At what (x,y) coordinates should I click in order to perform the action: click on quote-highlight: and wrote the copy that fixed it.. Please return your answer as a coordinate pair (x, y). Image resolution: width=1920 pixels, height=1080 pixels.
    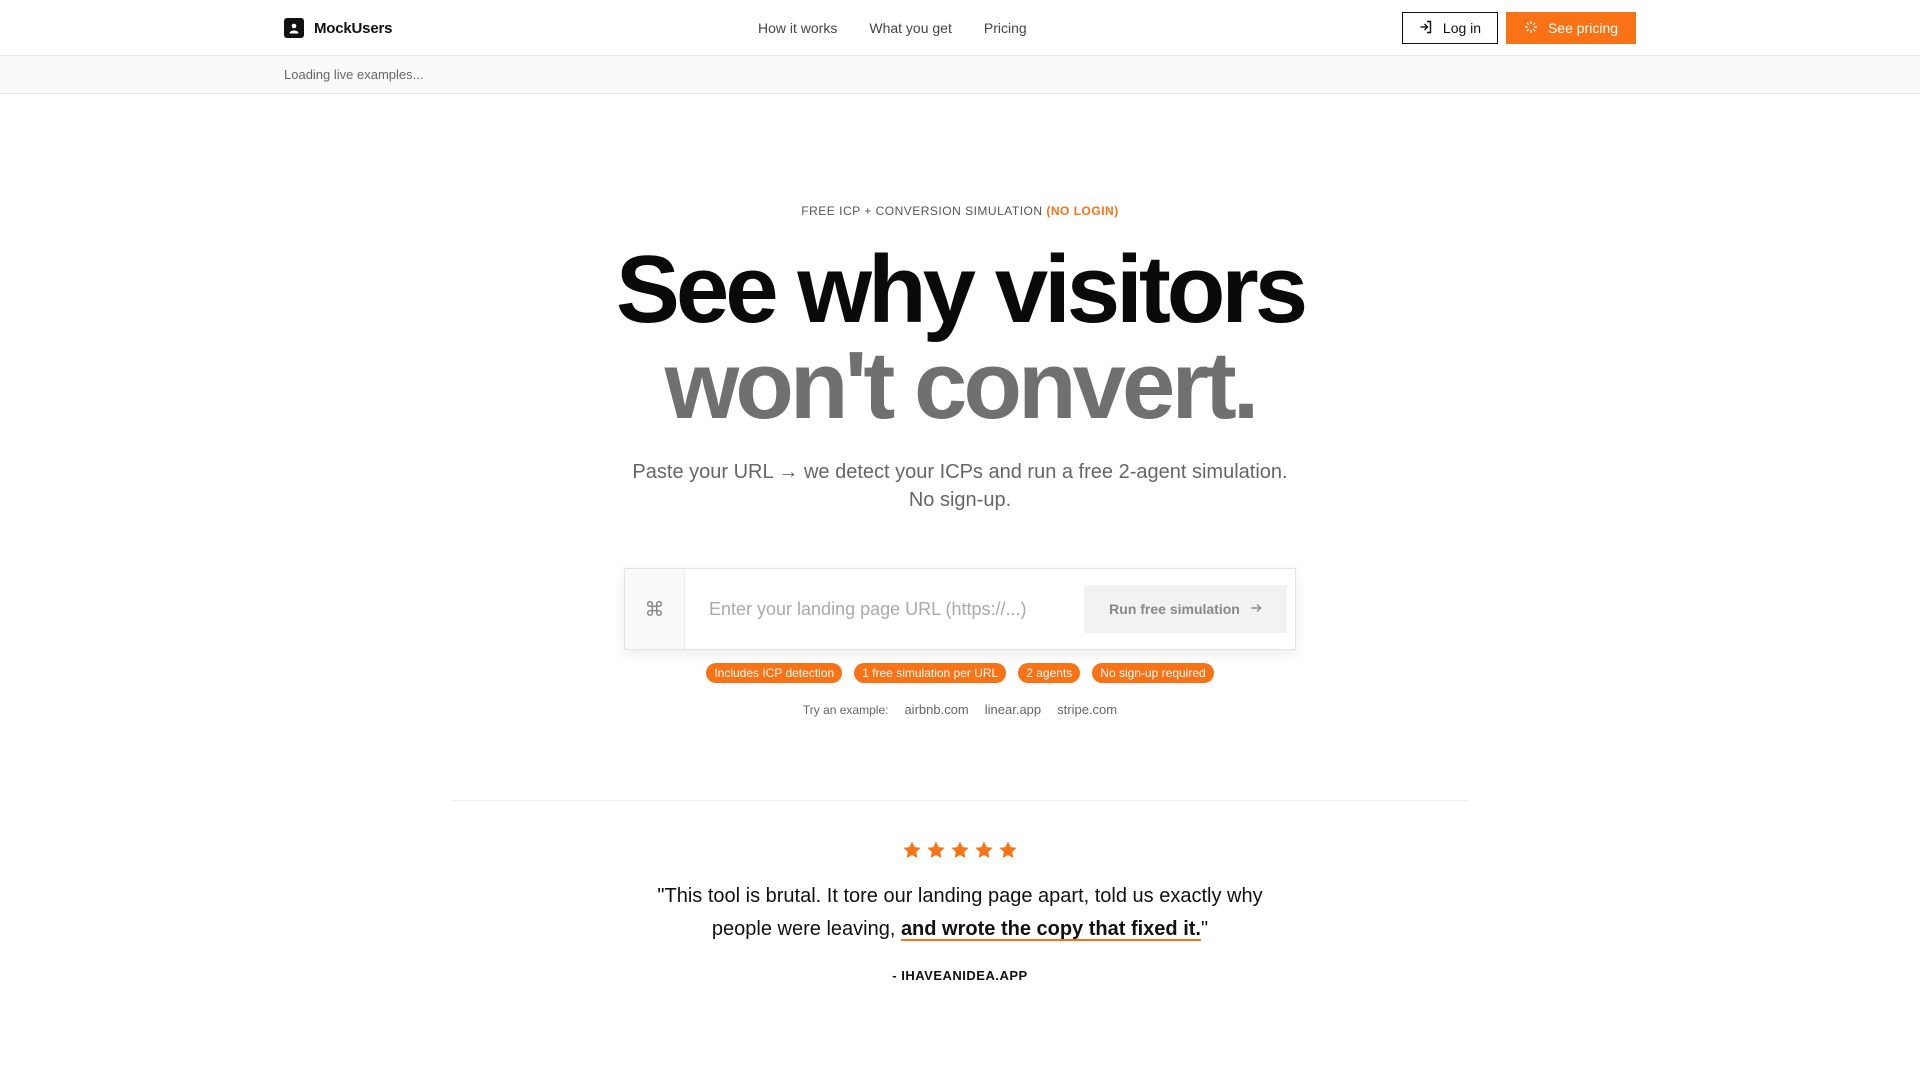
    Looking at the image, I should click on (1050, 929).